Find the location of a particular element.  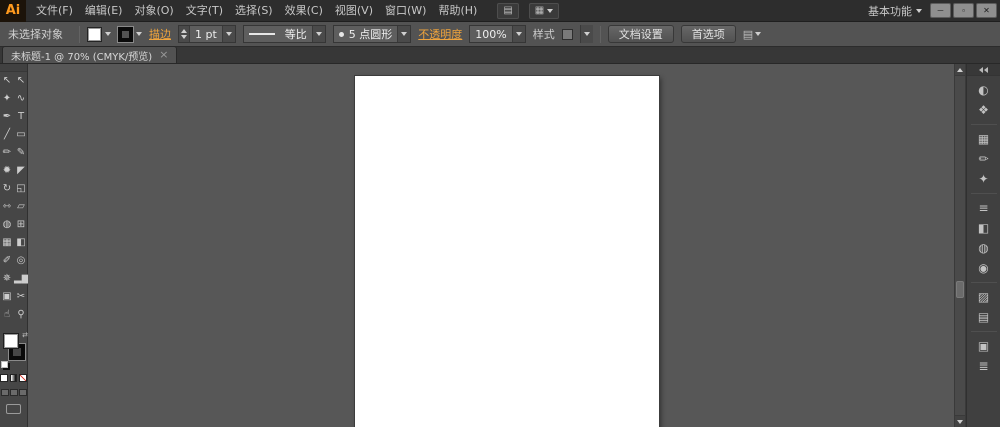

stroke-width-stepper is located at coordinates (184, 34).